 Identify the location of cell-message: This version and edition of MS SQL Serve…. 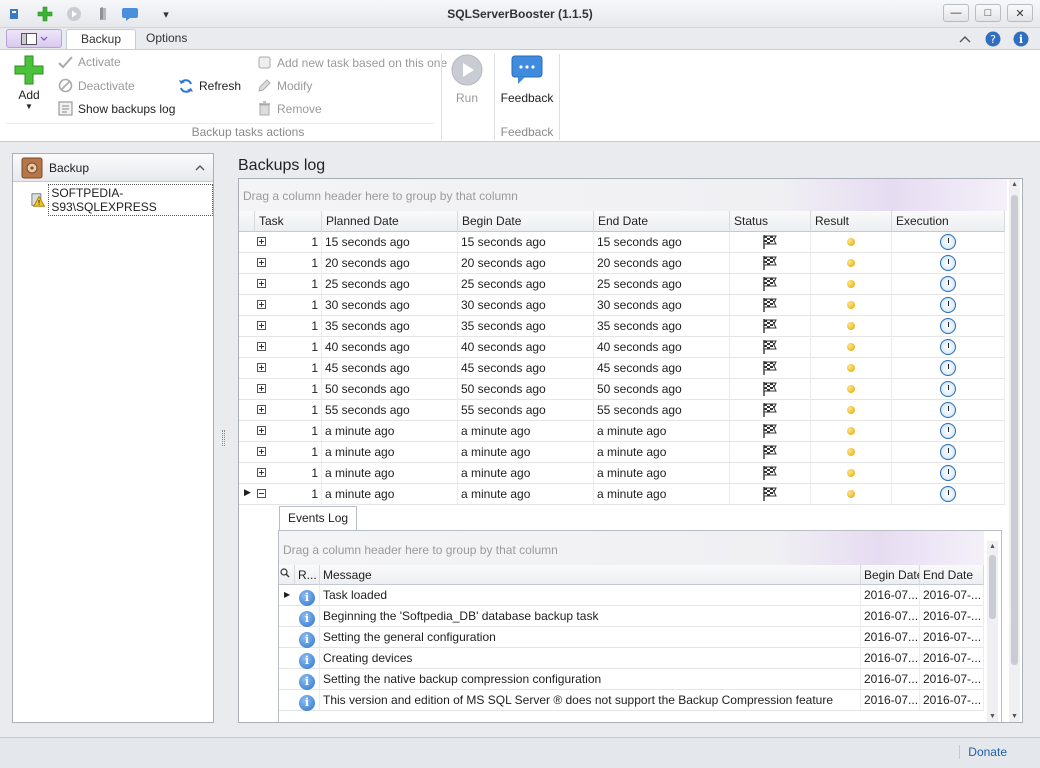
(590, 700).